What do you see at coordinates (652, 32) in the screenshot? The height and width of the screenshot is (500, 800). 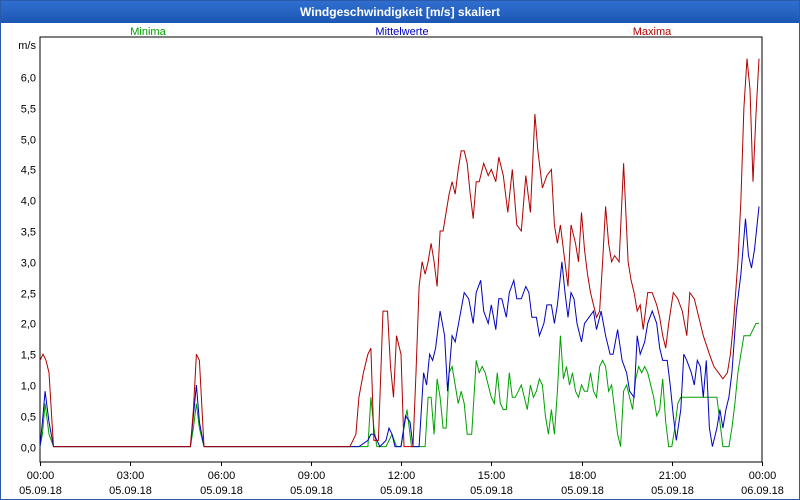 I see `legend-entry-maxima: Maxima` at bounding box center [652, 32].